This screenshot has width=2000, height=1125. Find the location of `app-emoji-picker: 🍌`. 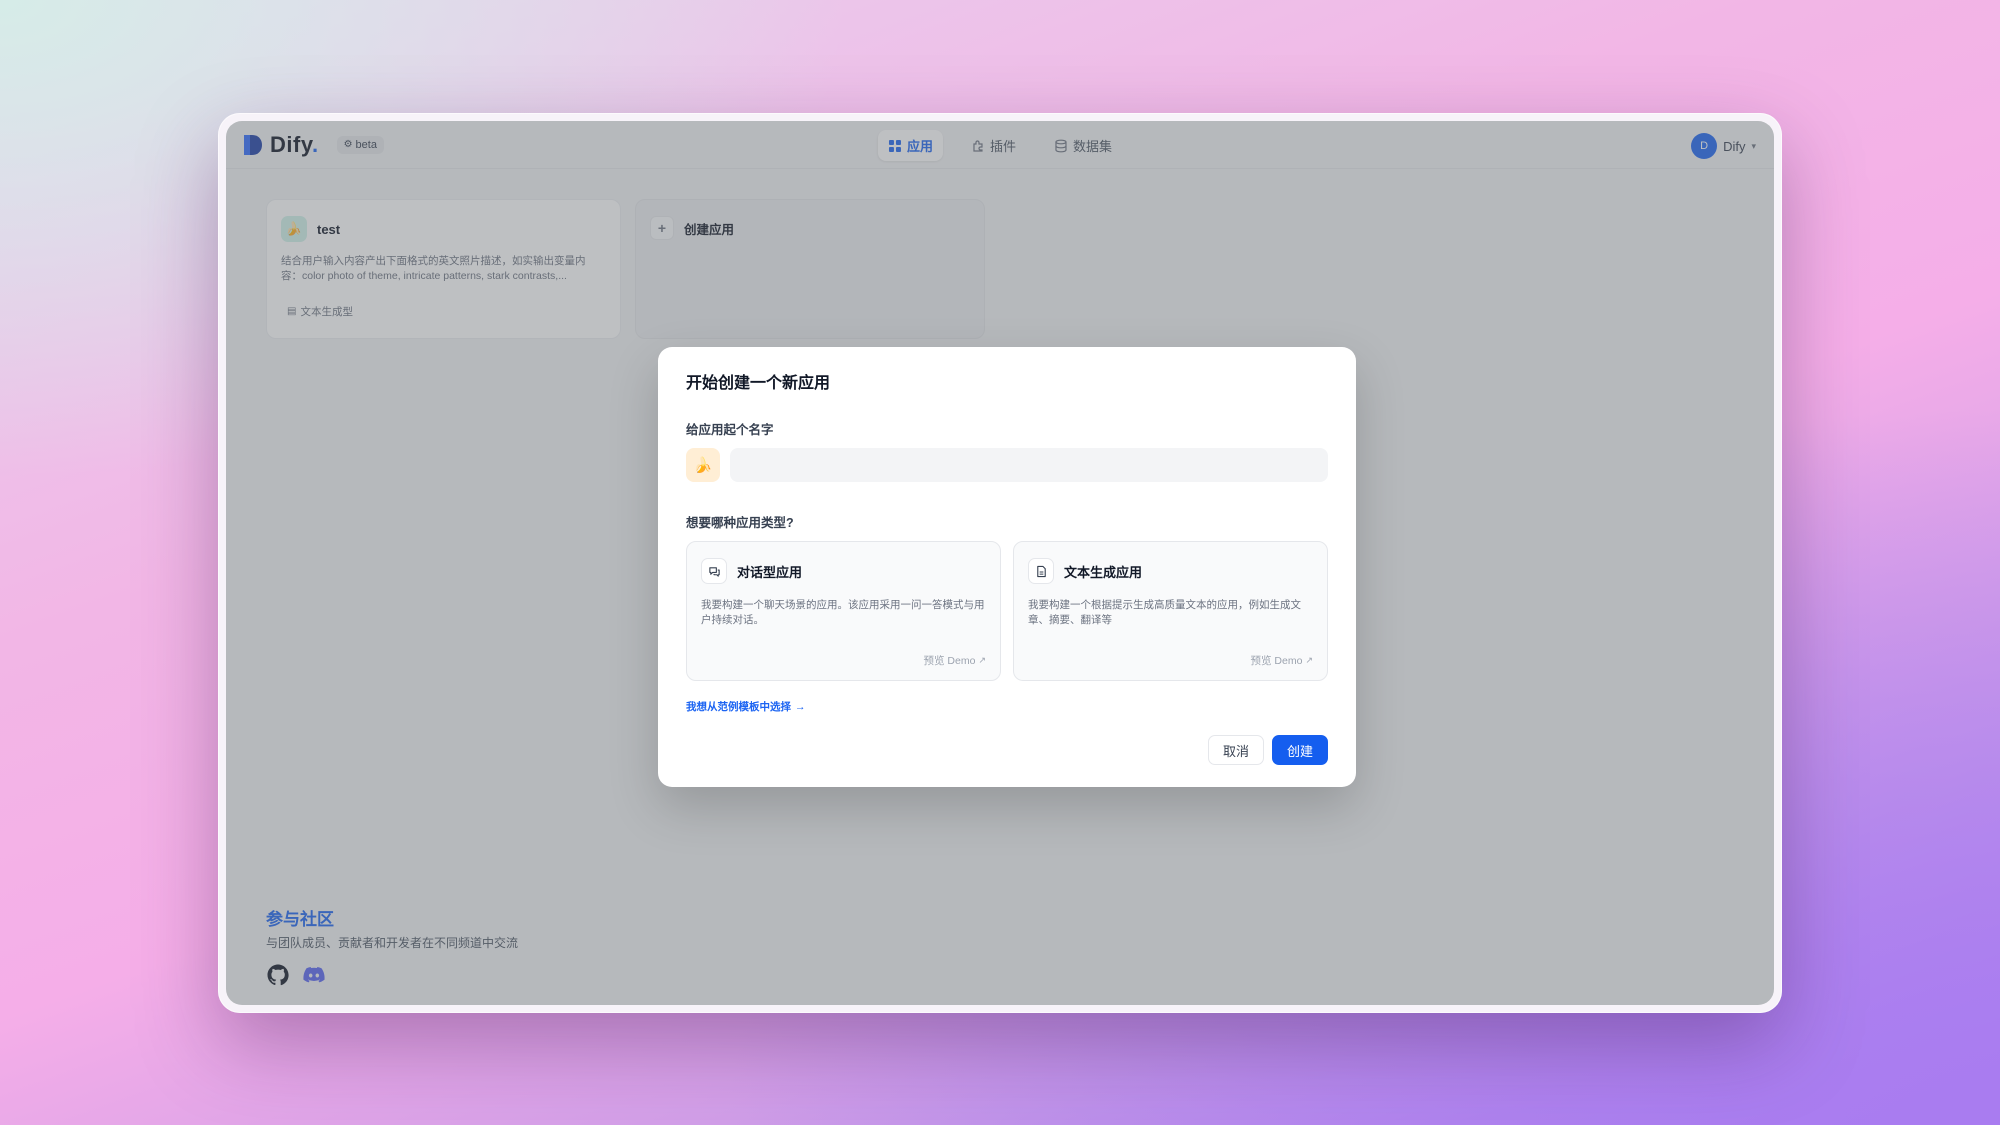

app-emoji-picker: 🍌 is located at coordinates (703, 465).